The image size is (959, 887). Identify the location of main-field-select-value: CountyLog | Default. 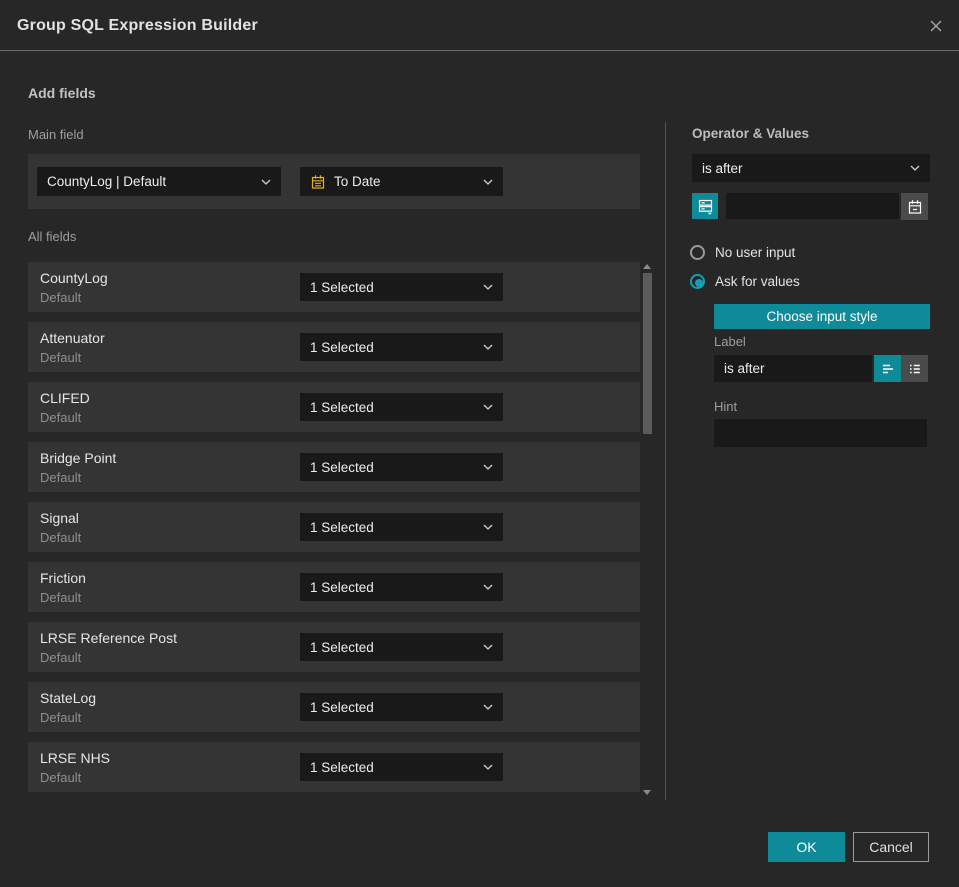
(107, 181).